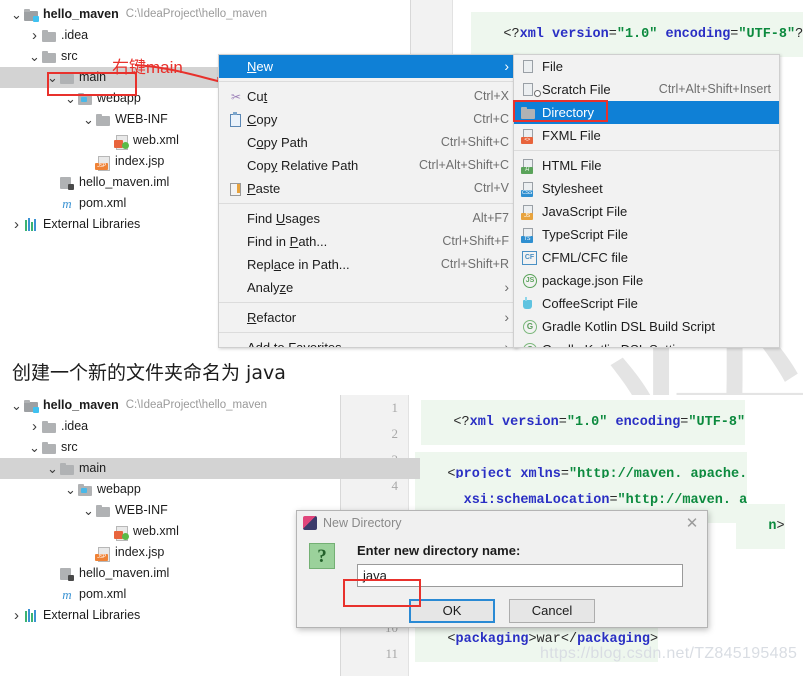  I want to click on menu-item-shortcut: Ctrl+Shift+F, so click(475, 241).